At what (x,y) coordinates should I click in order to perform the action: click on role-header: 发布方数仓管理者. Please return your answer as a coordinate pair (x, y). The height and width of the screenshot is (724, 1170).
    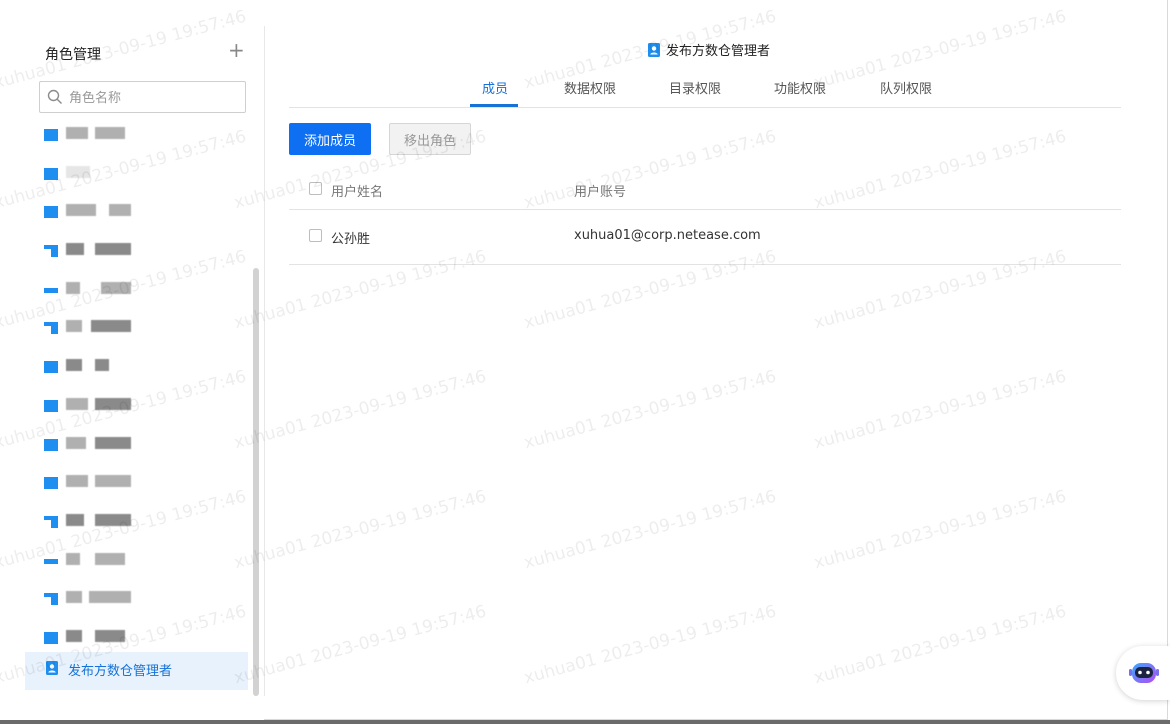
    Looking at the image, I should click on (709, 49).